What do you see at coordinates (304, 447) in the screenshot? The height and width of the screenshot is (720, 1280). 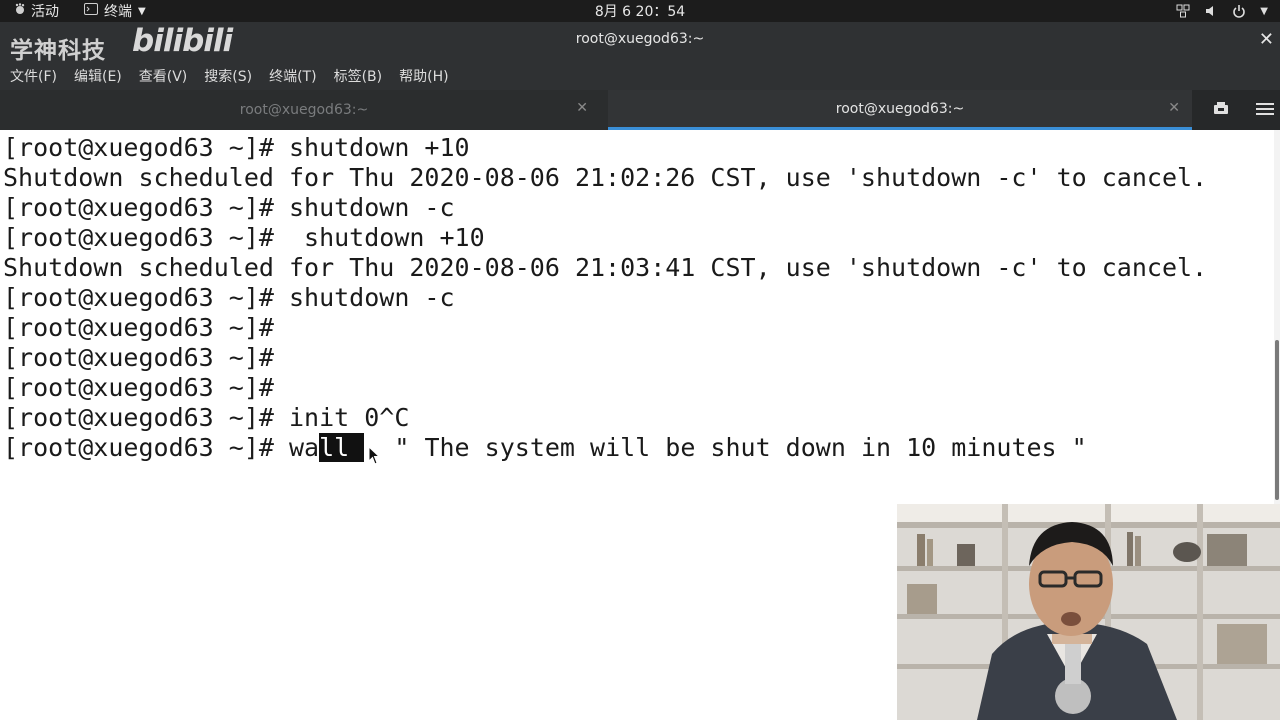 I see `command-text: wa` at bounding box center [304, 447].